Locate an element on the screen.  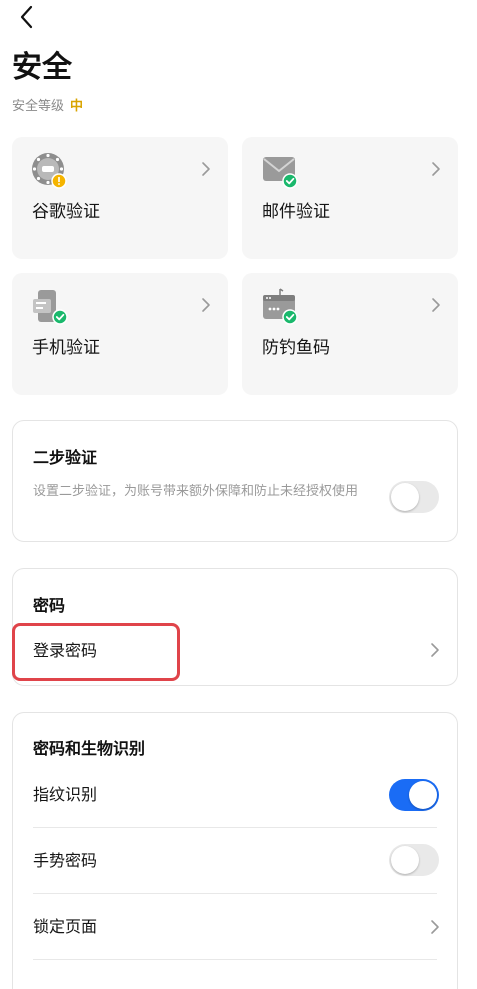
security-level-label: 安全等级 is located at coordinates (38, 106).